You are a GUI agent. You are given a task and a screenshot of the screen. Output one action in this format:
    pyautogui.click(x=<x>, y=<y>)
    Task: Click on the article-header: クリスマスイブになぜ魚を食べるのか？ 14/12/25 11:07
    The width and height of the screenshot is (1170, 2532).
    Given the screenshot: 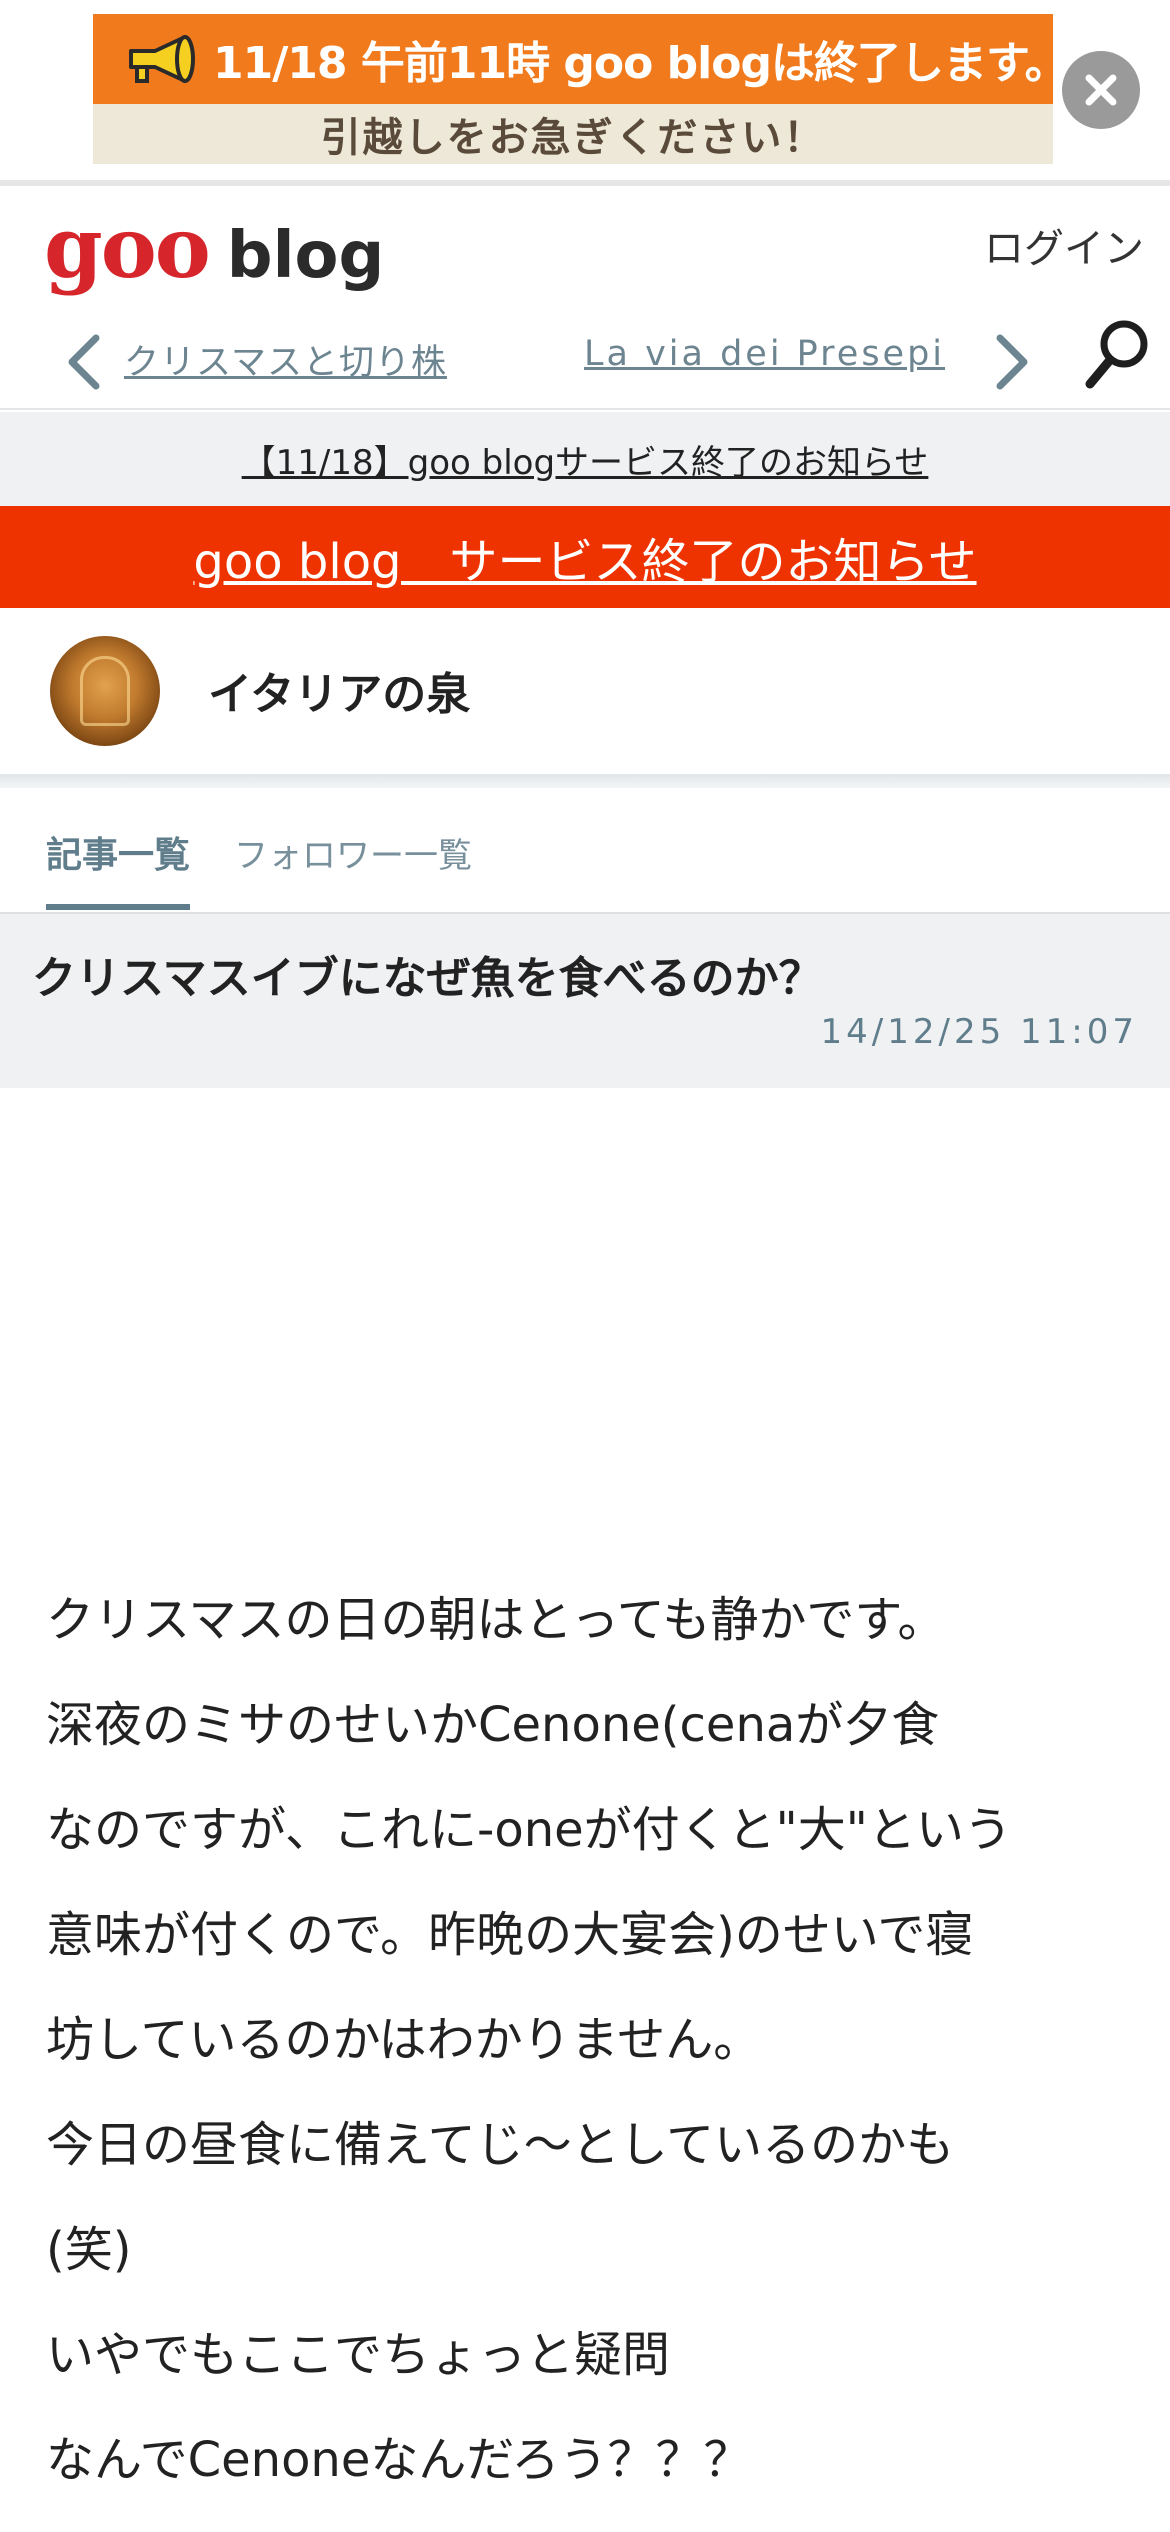 What is the action you would take?
    pyautogui.click(x=585, y=1000)
    